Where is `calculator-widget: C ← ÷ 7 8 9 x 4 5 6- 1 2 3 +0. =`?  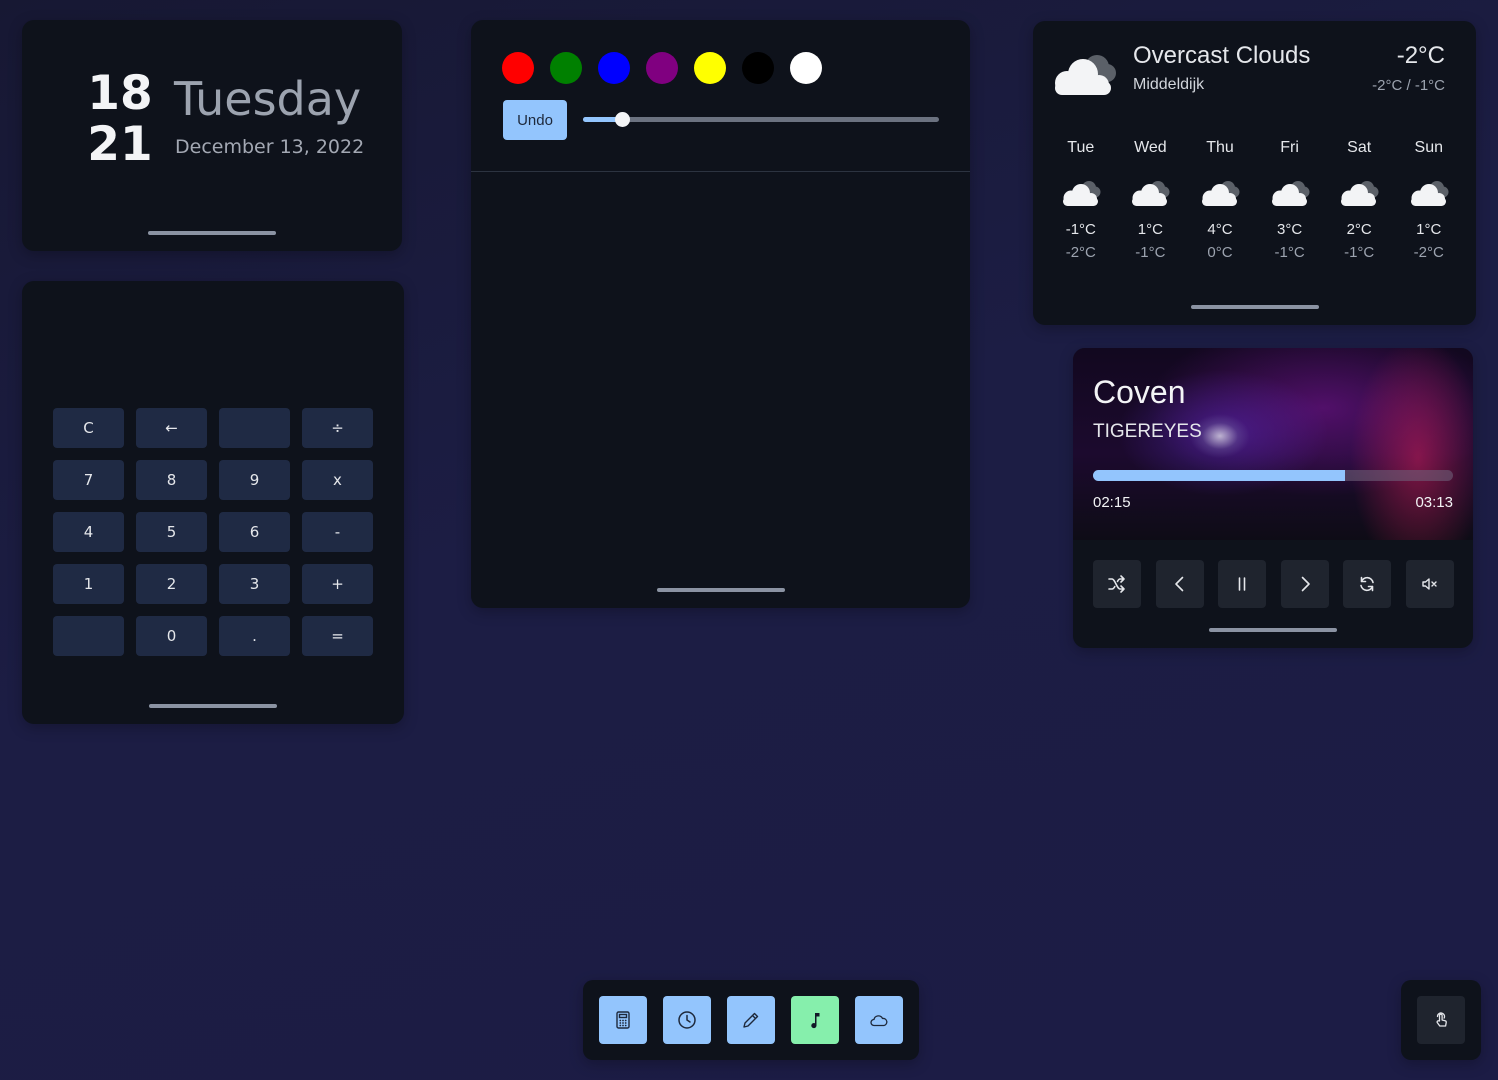
calculator-widget: C ← ÷ 7 8 9 x 4 5 6- 1 2 3 +0. = is located at coordinates (213, 502).